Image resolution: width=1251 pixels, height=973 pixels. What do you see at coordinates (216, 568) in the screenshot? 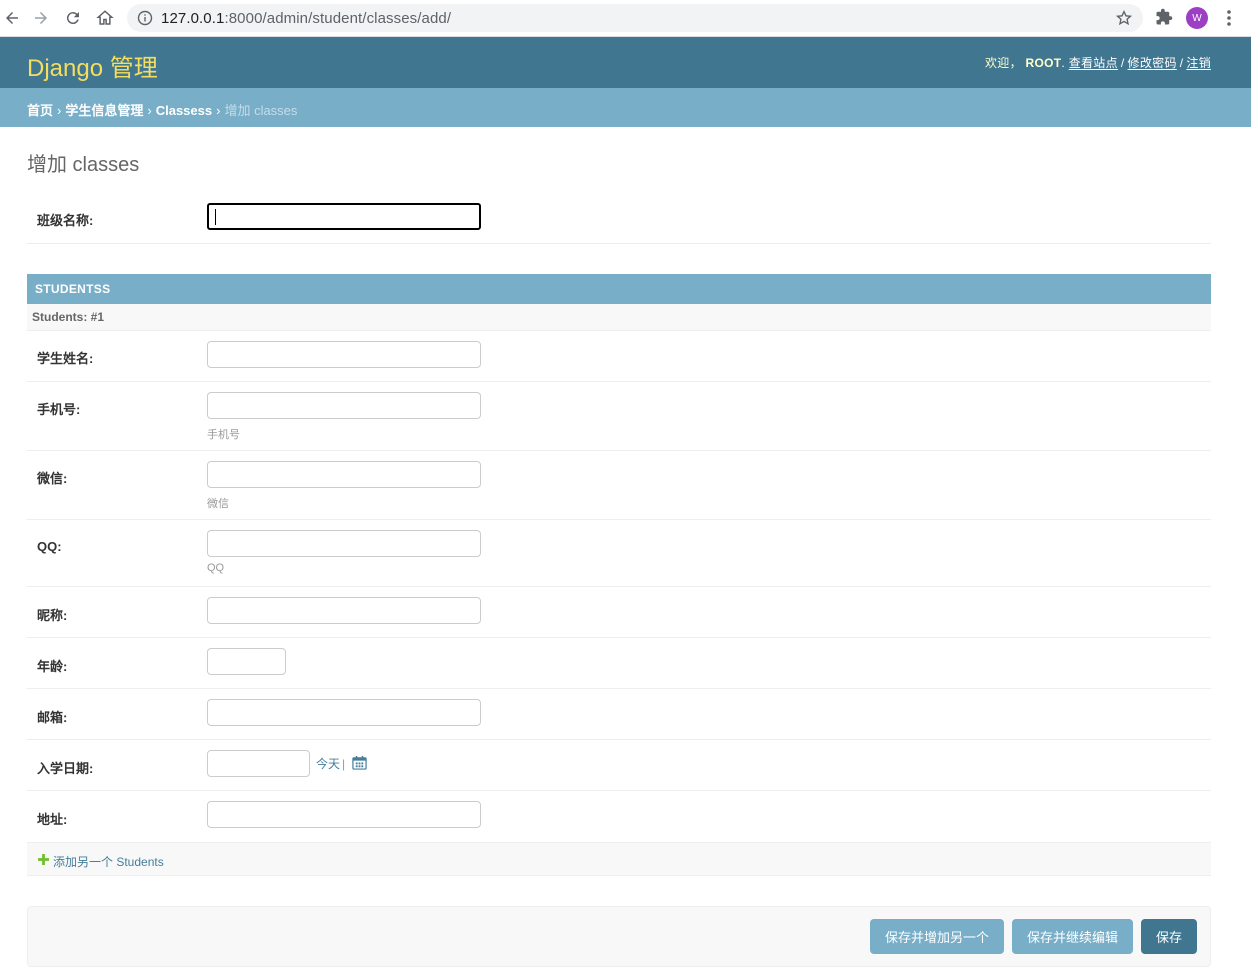
I see `qq-help-text: QQ` at bounding box center [216, 568].